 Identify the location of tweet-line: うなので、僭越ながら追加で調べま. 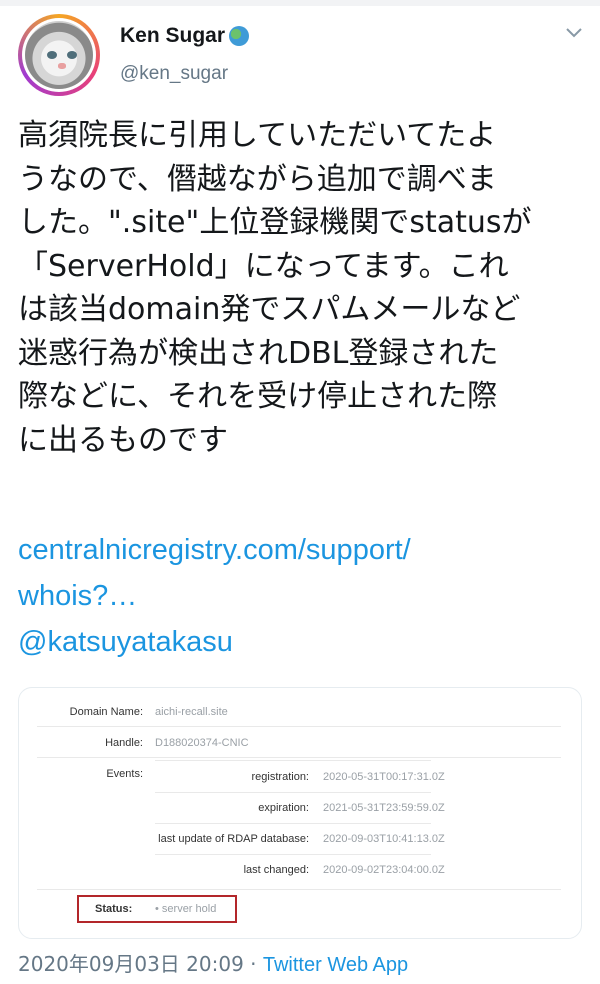
(257, 179).